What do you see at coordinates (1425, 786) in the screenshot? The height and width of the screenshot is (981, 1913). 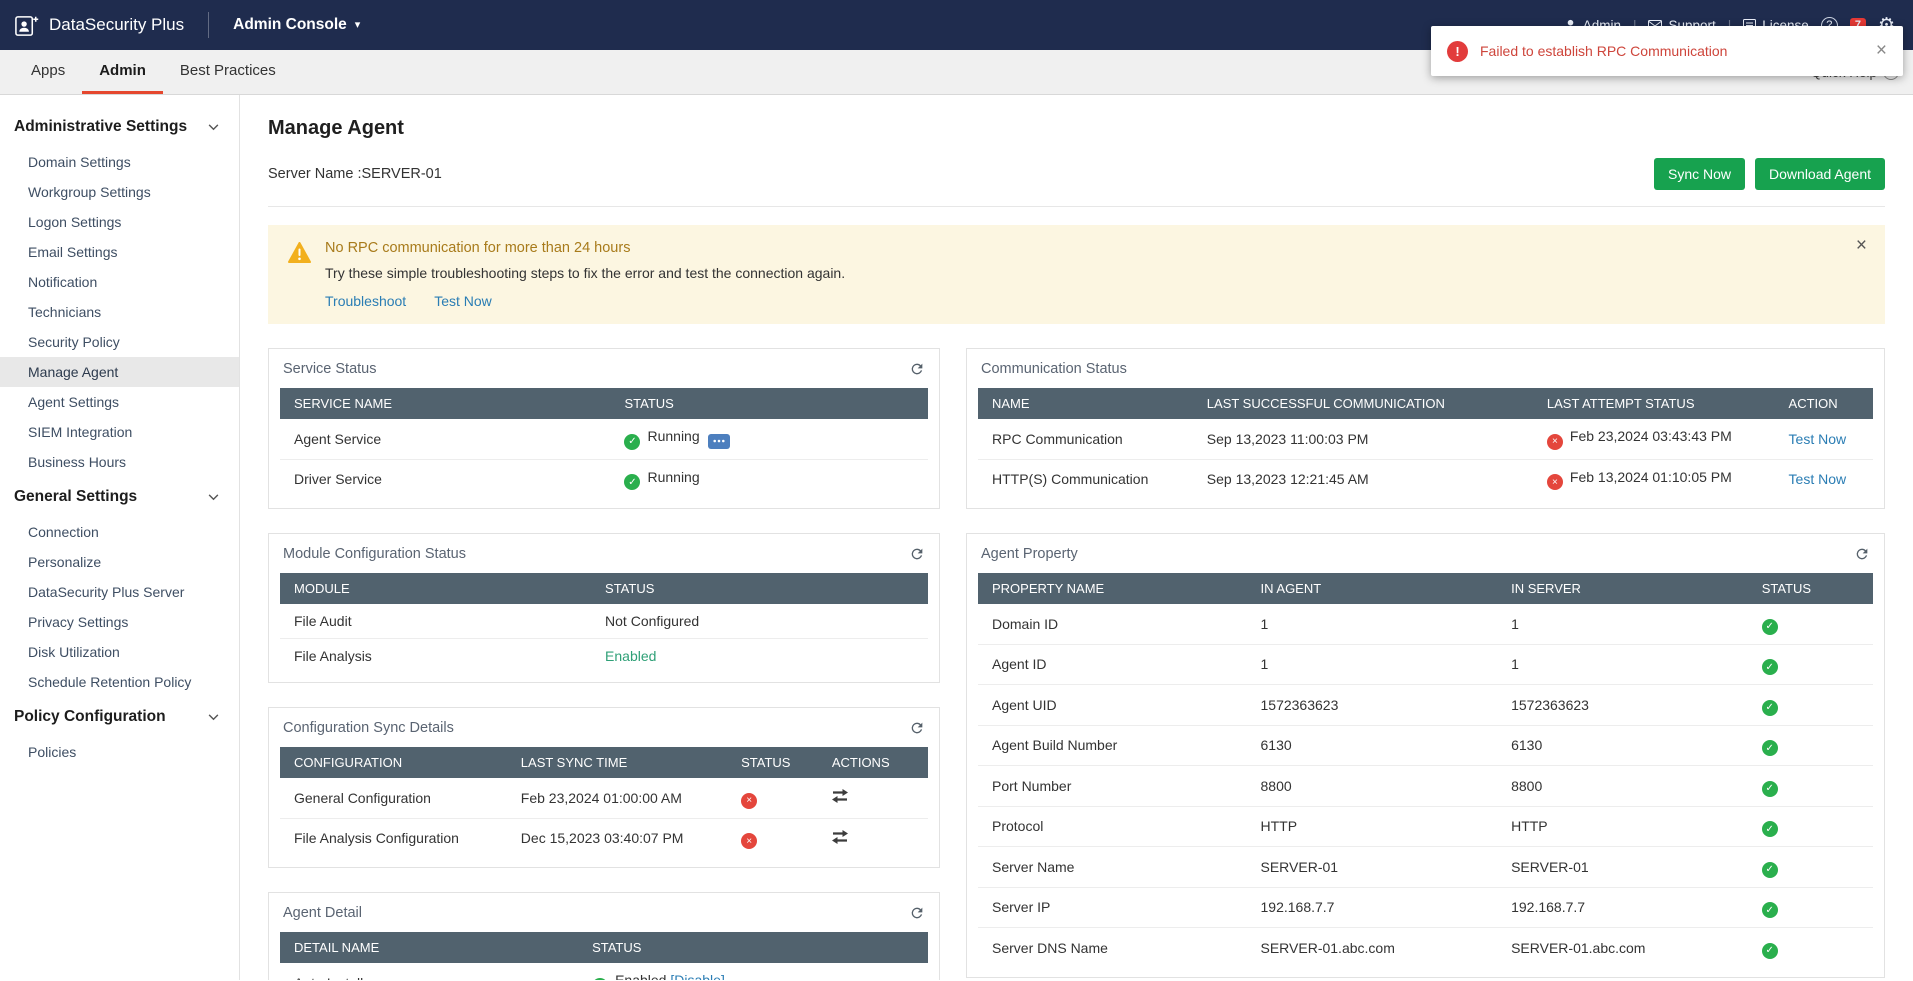 I see `table-row: Port Number 8800 8800 ✓` at bounding box center [1425, 786].